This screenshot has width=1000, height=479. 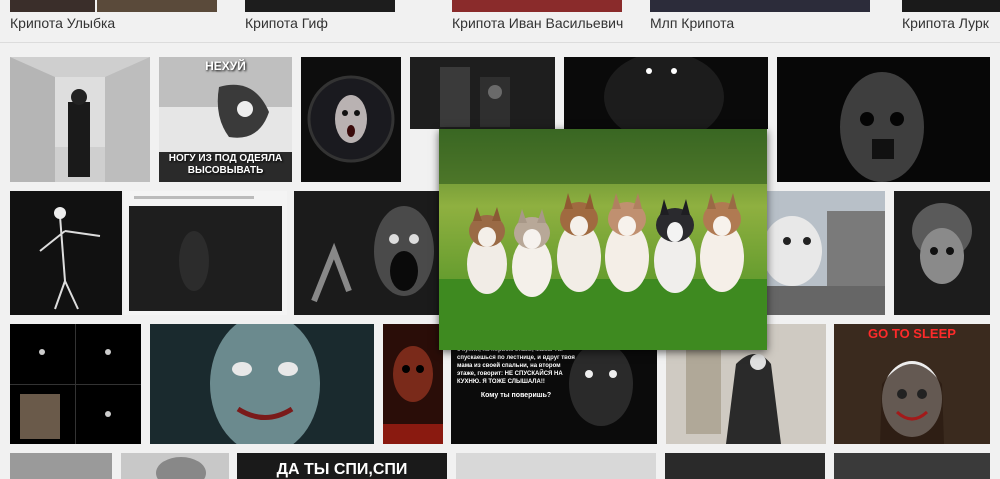 I want to click on go-to-sleep-caption: GO TO SLEEP, so click(x=912, y=333).